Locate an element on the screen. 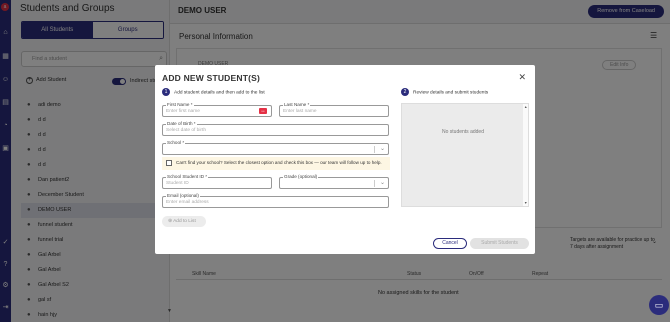  first-name-label: First Name * is located at coordinates (180, 105).